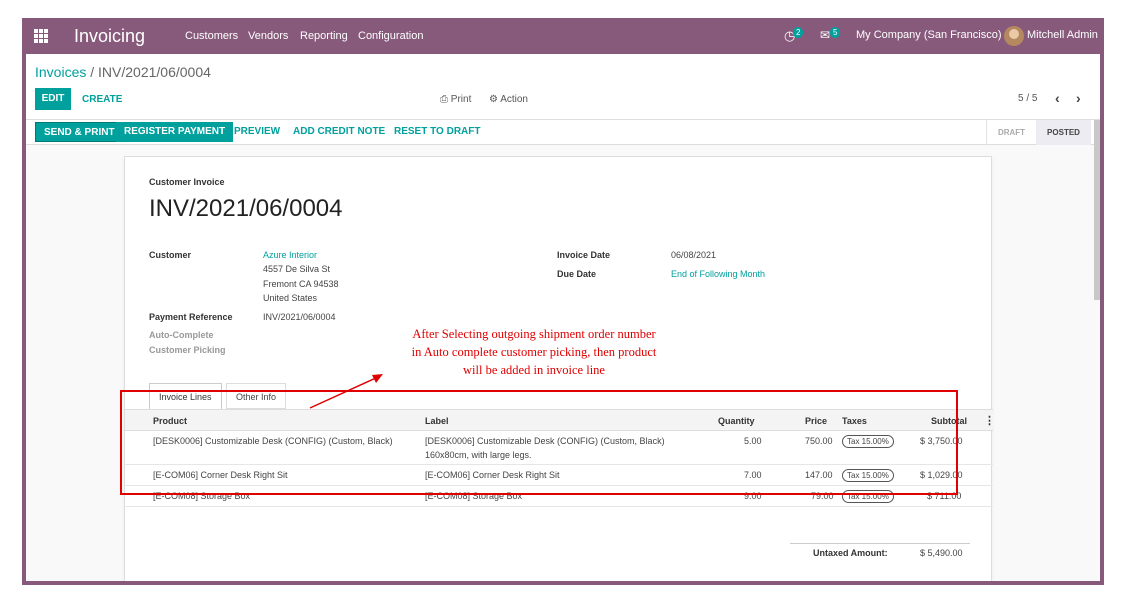  What do you see at coordinates (53, 99) in the screenshot?
I see `edit-button: EDIT` at bounding box center [53, 99].